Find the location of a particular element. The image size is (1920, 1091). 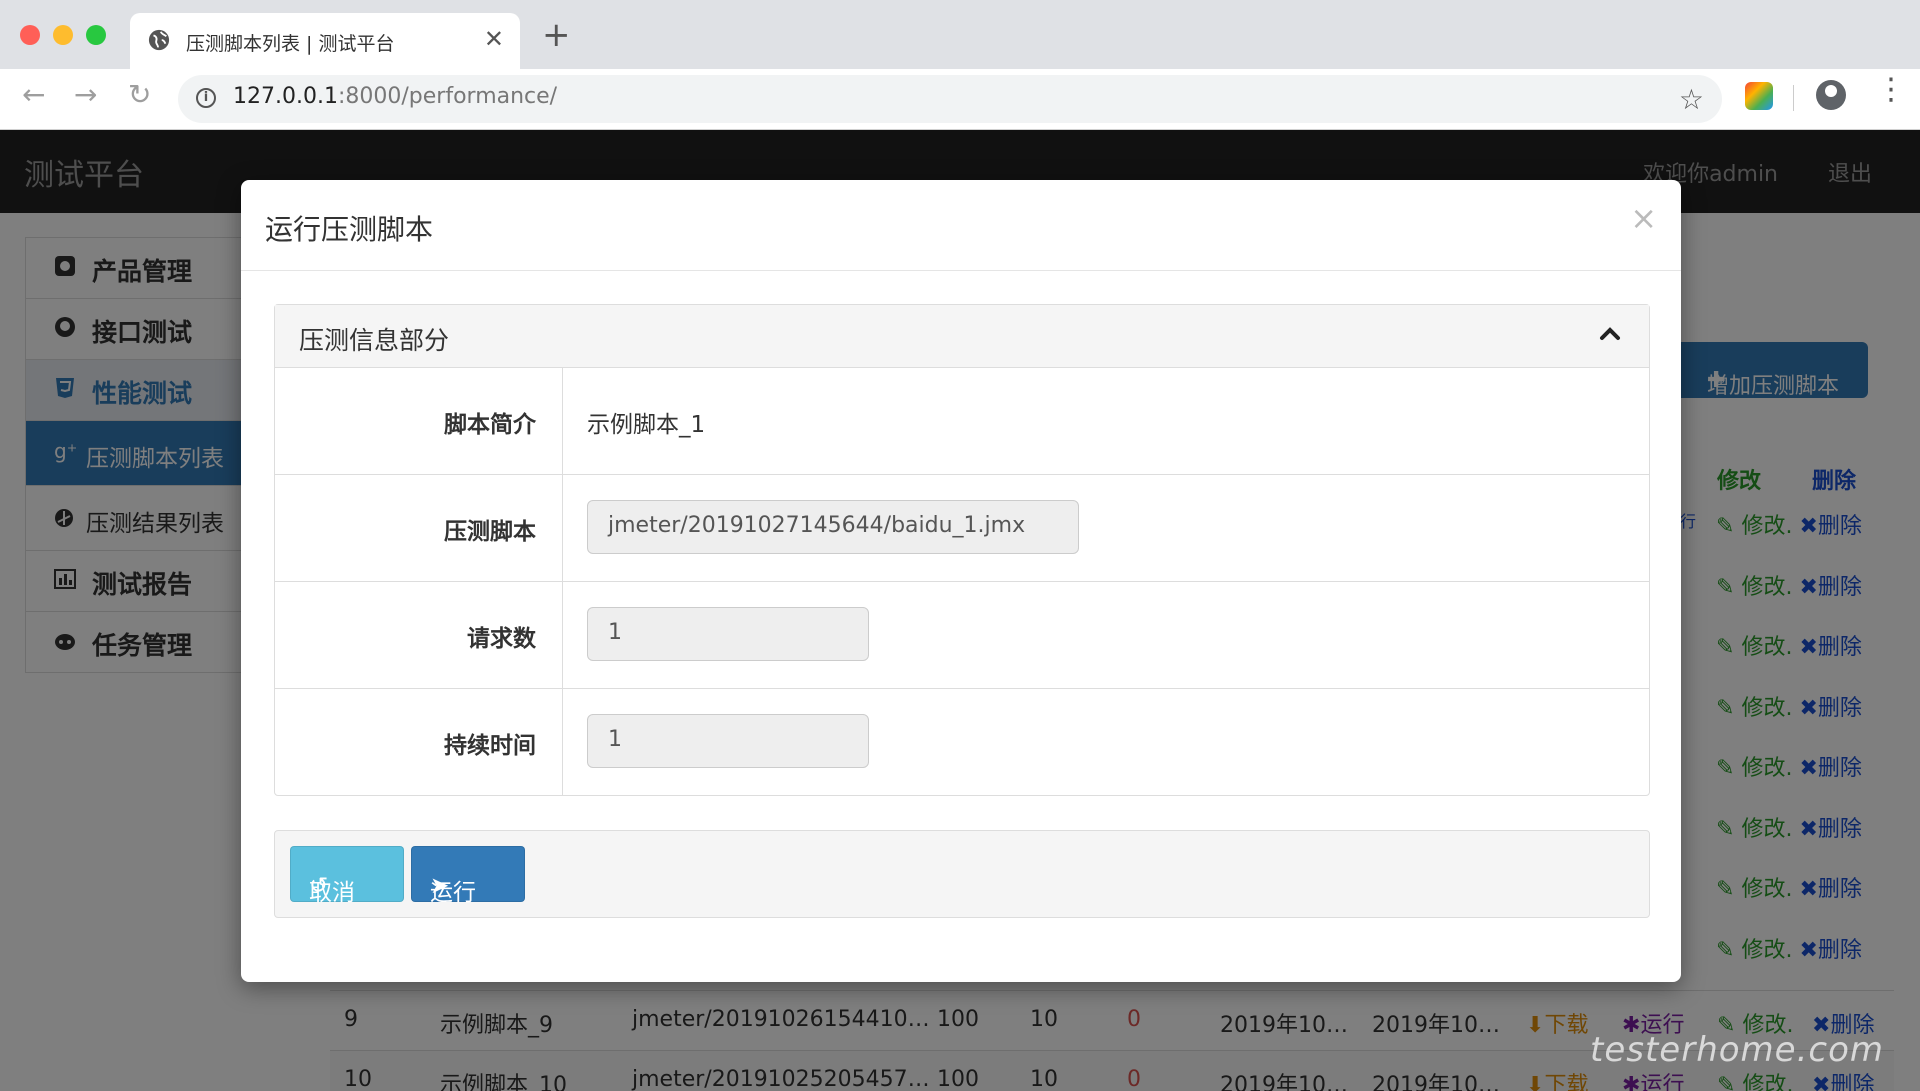

url-path: :8000/performance/ is located at coordinates (447, 96).